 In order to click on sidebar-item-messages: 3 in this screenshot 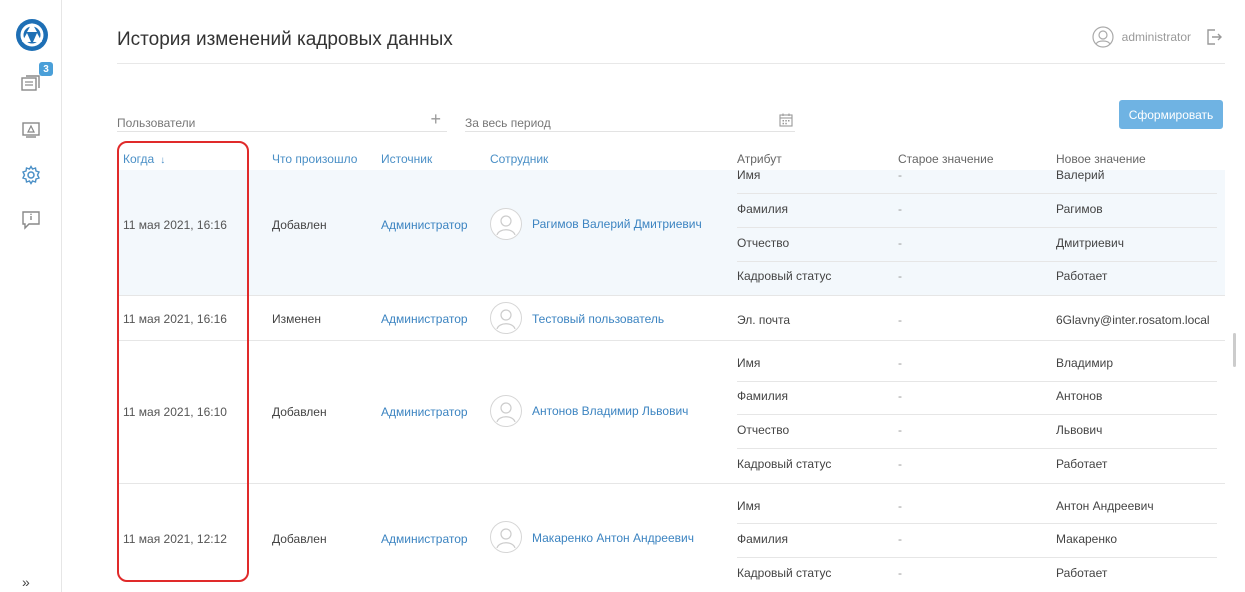, I will do `click(36, 79)`.